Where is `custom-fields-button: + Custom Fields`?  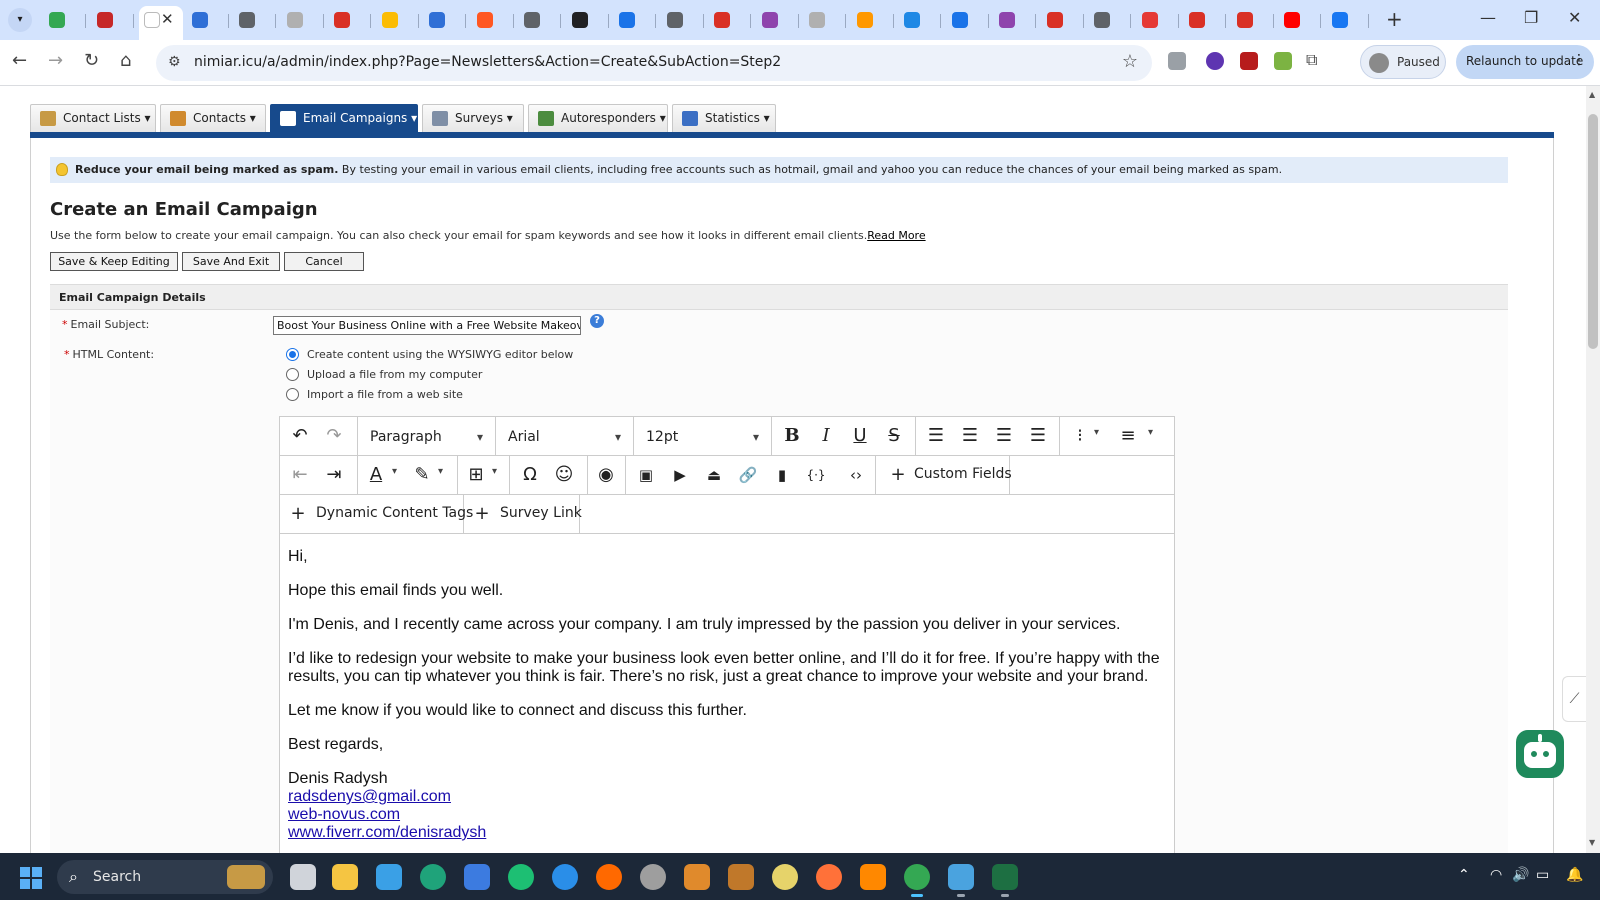 custom-fields-button: + Custom Fields is located at coordinates (944, 475).